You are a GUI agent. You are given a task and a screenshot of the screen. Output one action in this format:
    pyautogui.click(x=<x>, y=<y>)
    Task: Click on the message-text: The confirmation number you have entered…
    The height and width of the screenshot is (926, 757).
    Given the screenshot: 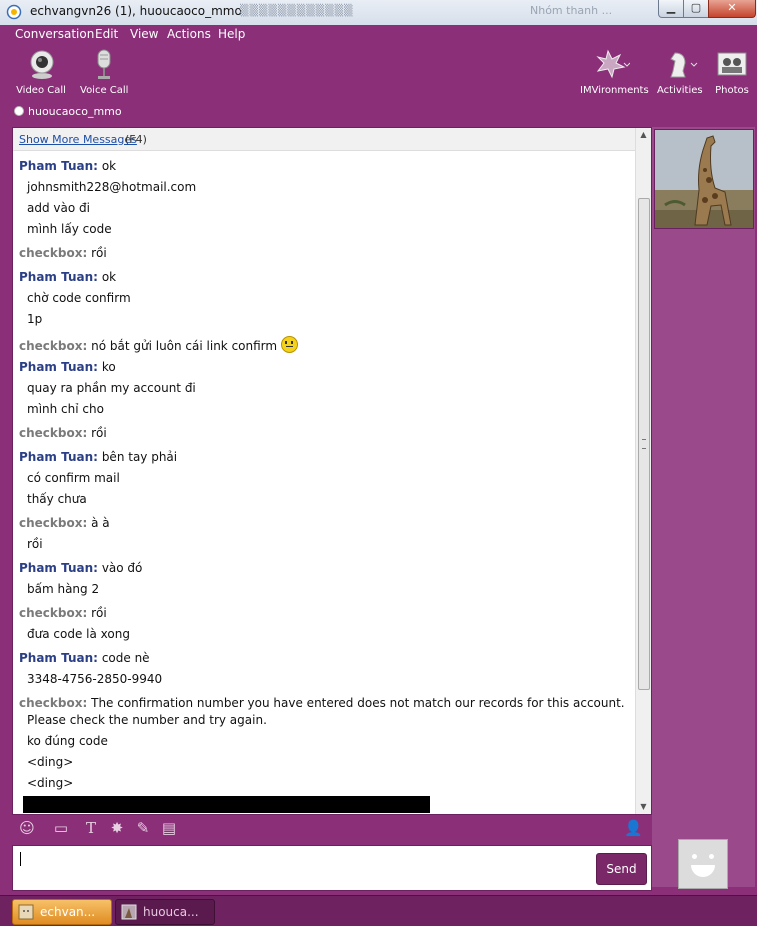 What is the action you would take?
    pyautogui.click(x=358, y=703)
    